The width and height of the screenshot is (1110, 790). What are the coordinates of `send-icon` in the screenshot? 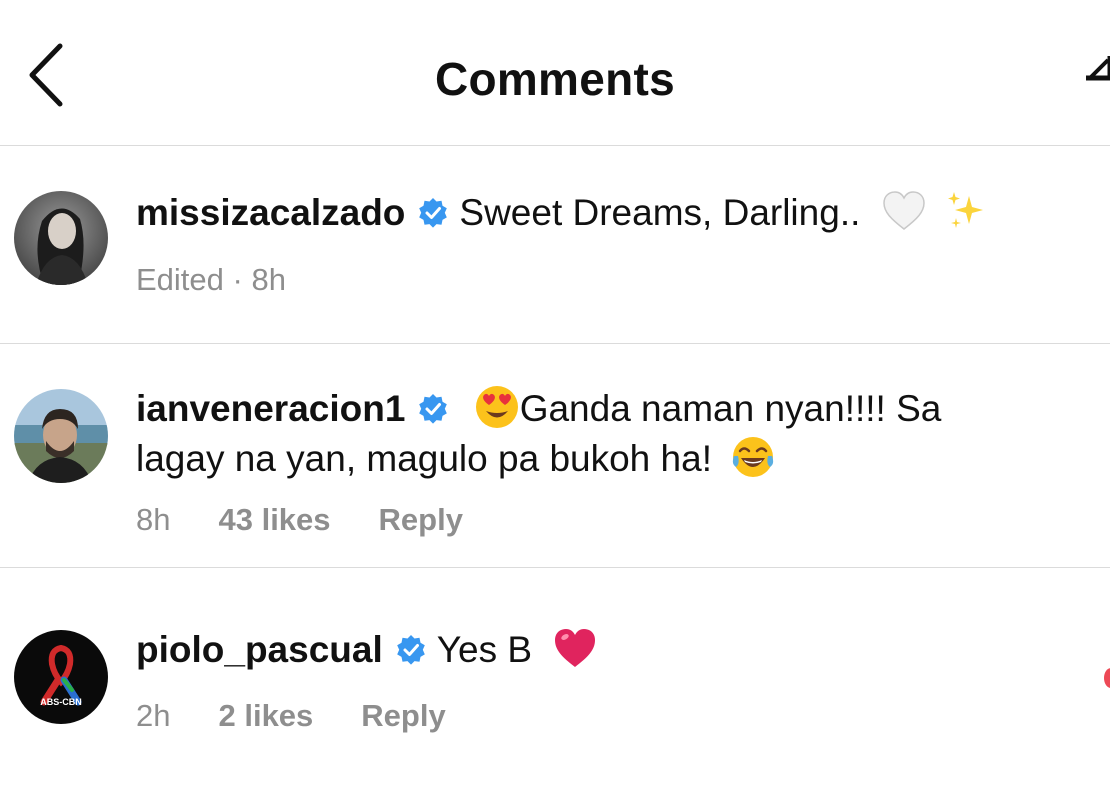 It's located at (1098, 68).